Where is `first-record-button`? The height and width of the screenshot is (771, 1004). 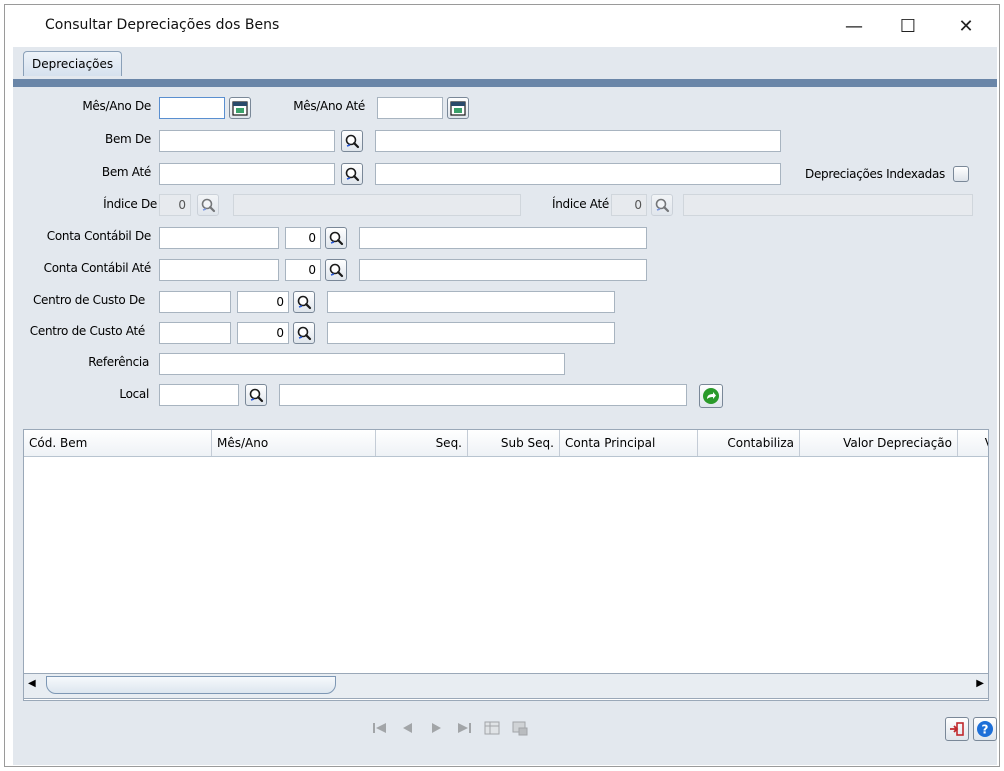 first-record-button is located at coordinates (380, 728).